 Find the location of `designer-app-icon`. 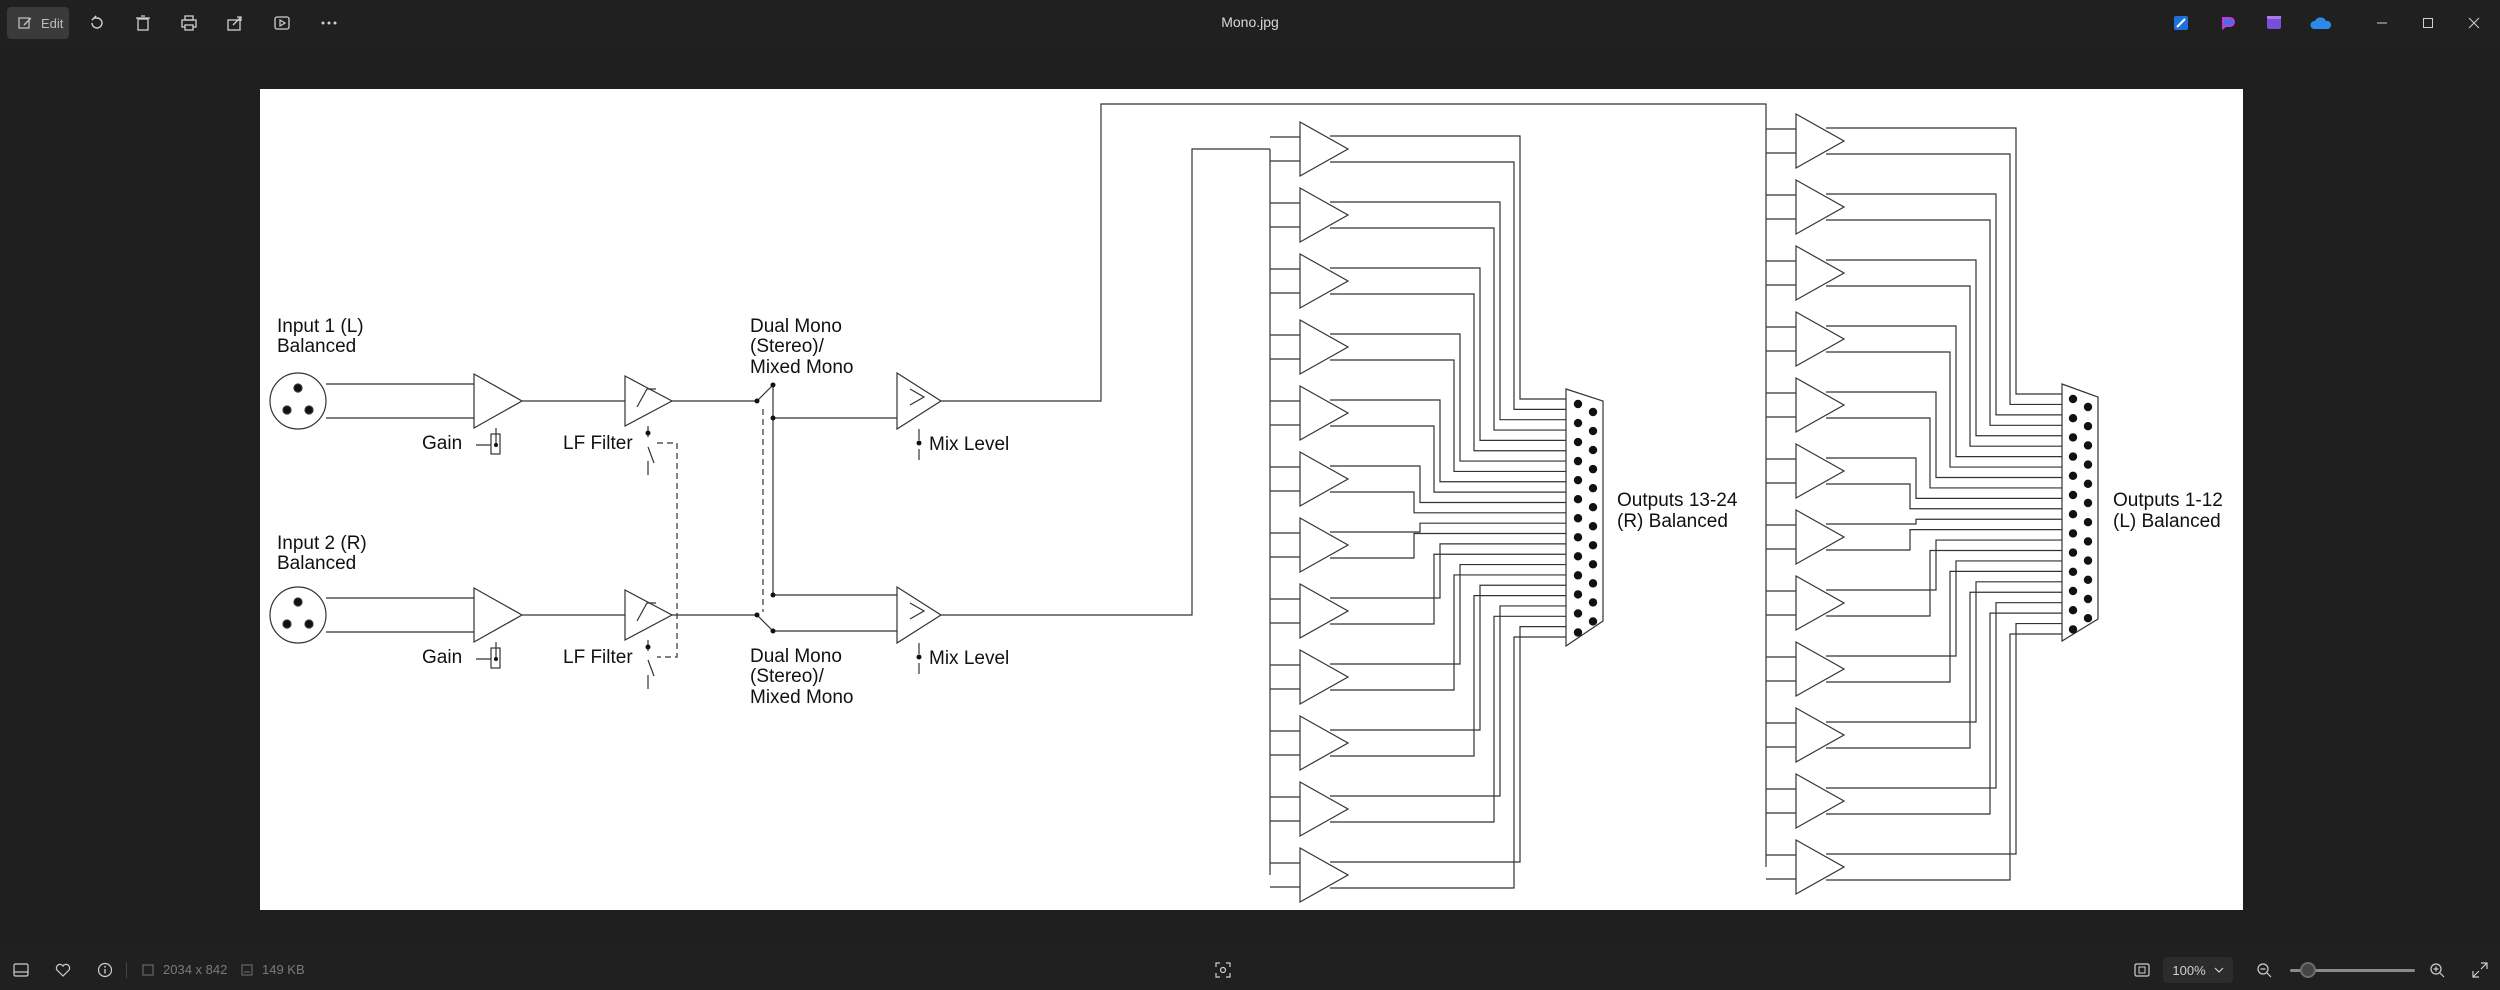

designer-app-icon is located at coordinates (2228, 23).